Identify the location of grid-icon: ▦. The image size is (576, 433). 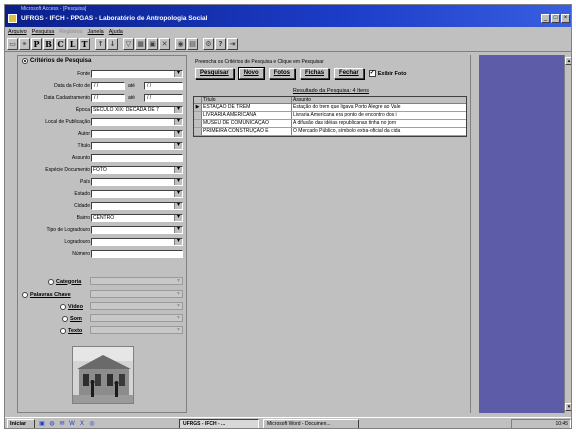
(140, 44).